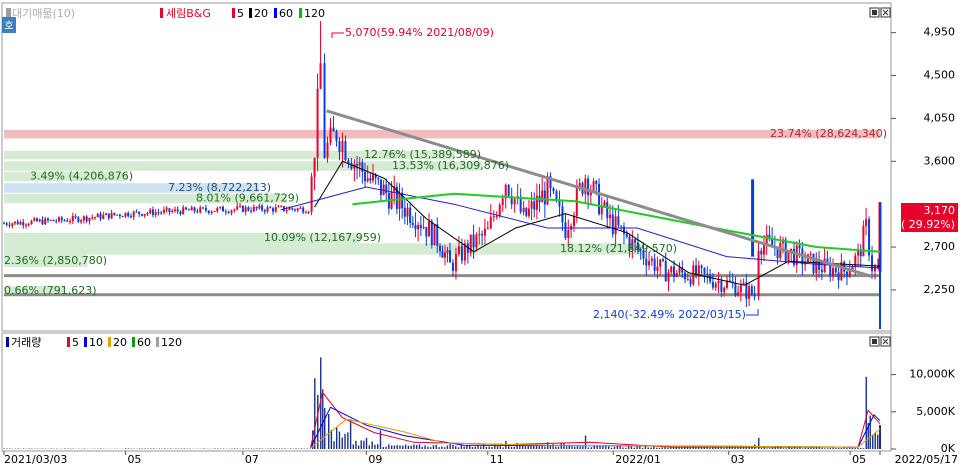  Describe the element at coordinates (940, 160) in the screenshot. I see `price-tick-label: 3,600` at that location.